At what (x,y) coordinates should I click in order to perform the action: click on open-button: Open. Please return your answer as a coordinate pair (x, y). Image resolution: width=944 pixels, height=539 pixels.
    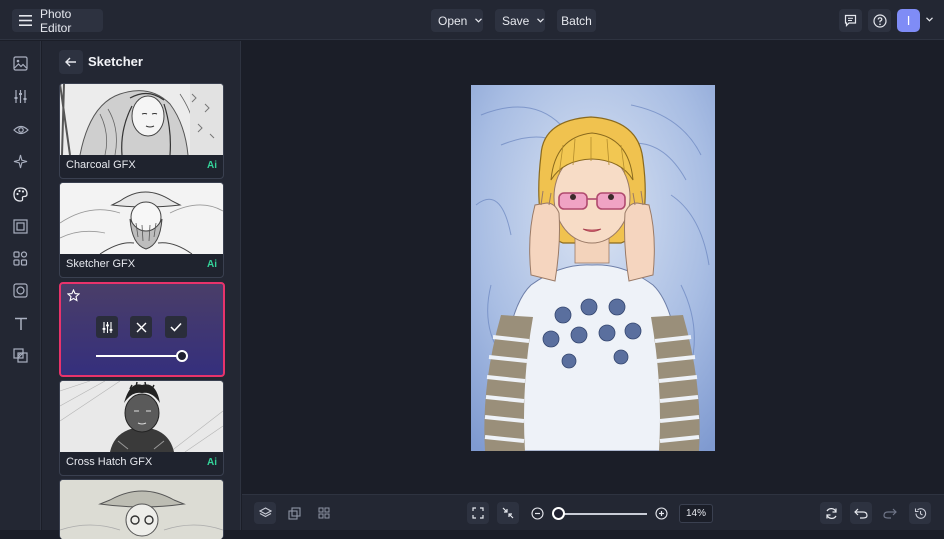
    Looking at the image, I should click on (457, 20).